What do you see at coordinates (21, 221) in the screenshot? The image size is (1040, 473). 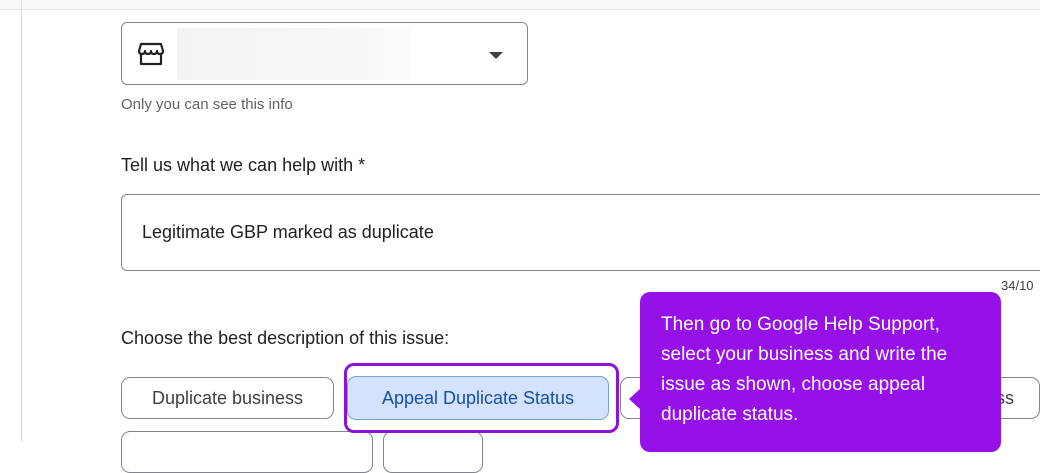 I see `left-divider` at bounding box center [21, 221].